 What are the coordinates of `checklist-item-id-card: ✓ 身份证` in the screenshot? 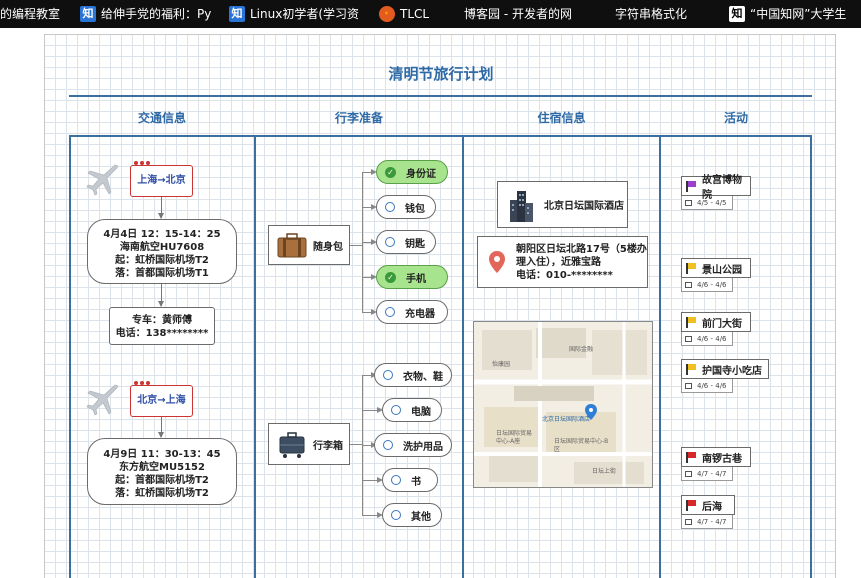 It's located at (412, 172).